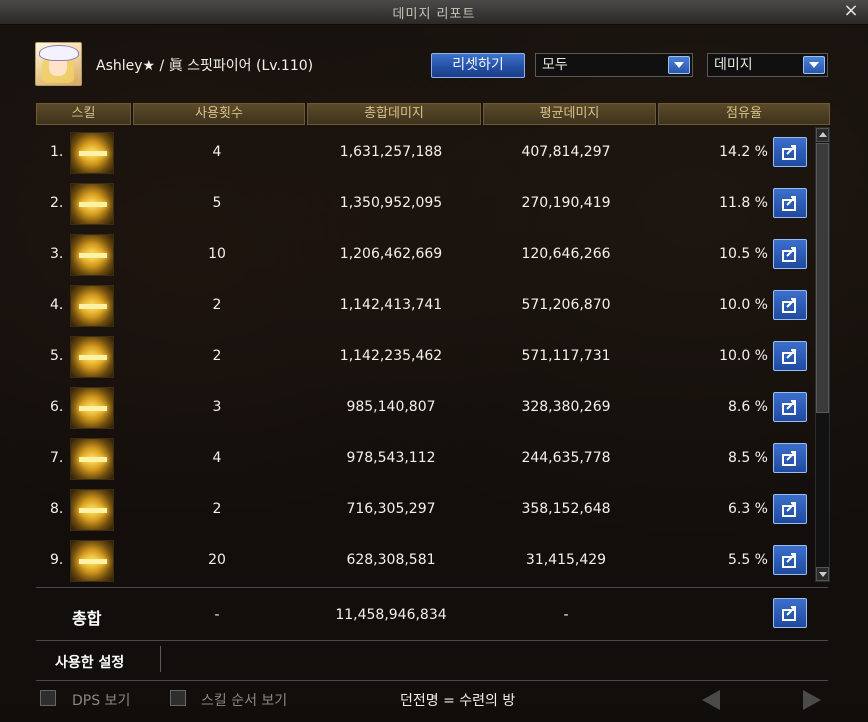 This screenshot has height=722, width=868. Describe the element at coordinates (743, 203) in the screenshot. I see `row-share: 11.8 %` at that location.